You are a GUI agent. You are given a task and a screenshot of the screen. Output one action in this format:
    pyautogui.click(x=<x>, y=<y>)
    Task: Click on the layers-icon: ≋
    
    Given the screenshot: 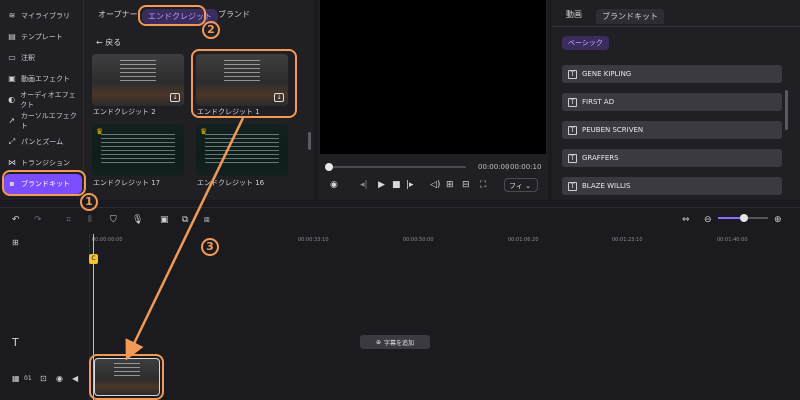 What is the action you would take?
    pyautogui.click(x=12, y=15)
    